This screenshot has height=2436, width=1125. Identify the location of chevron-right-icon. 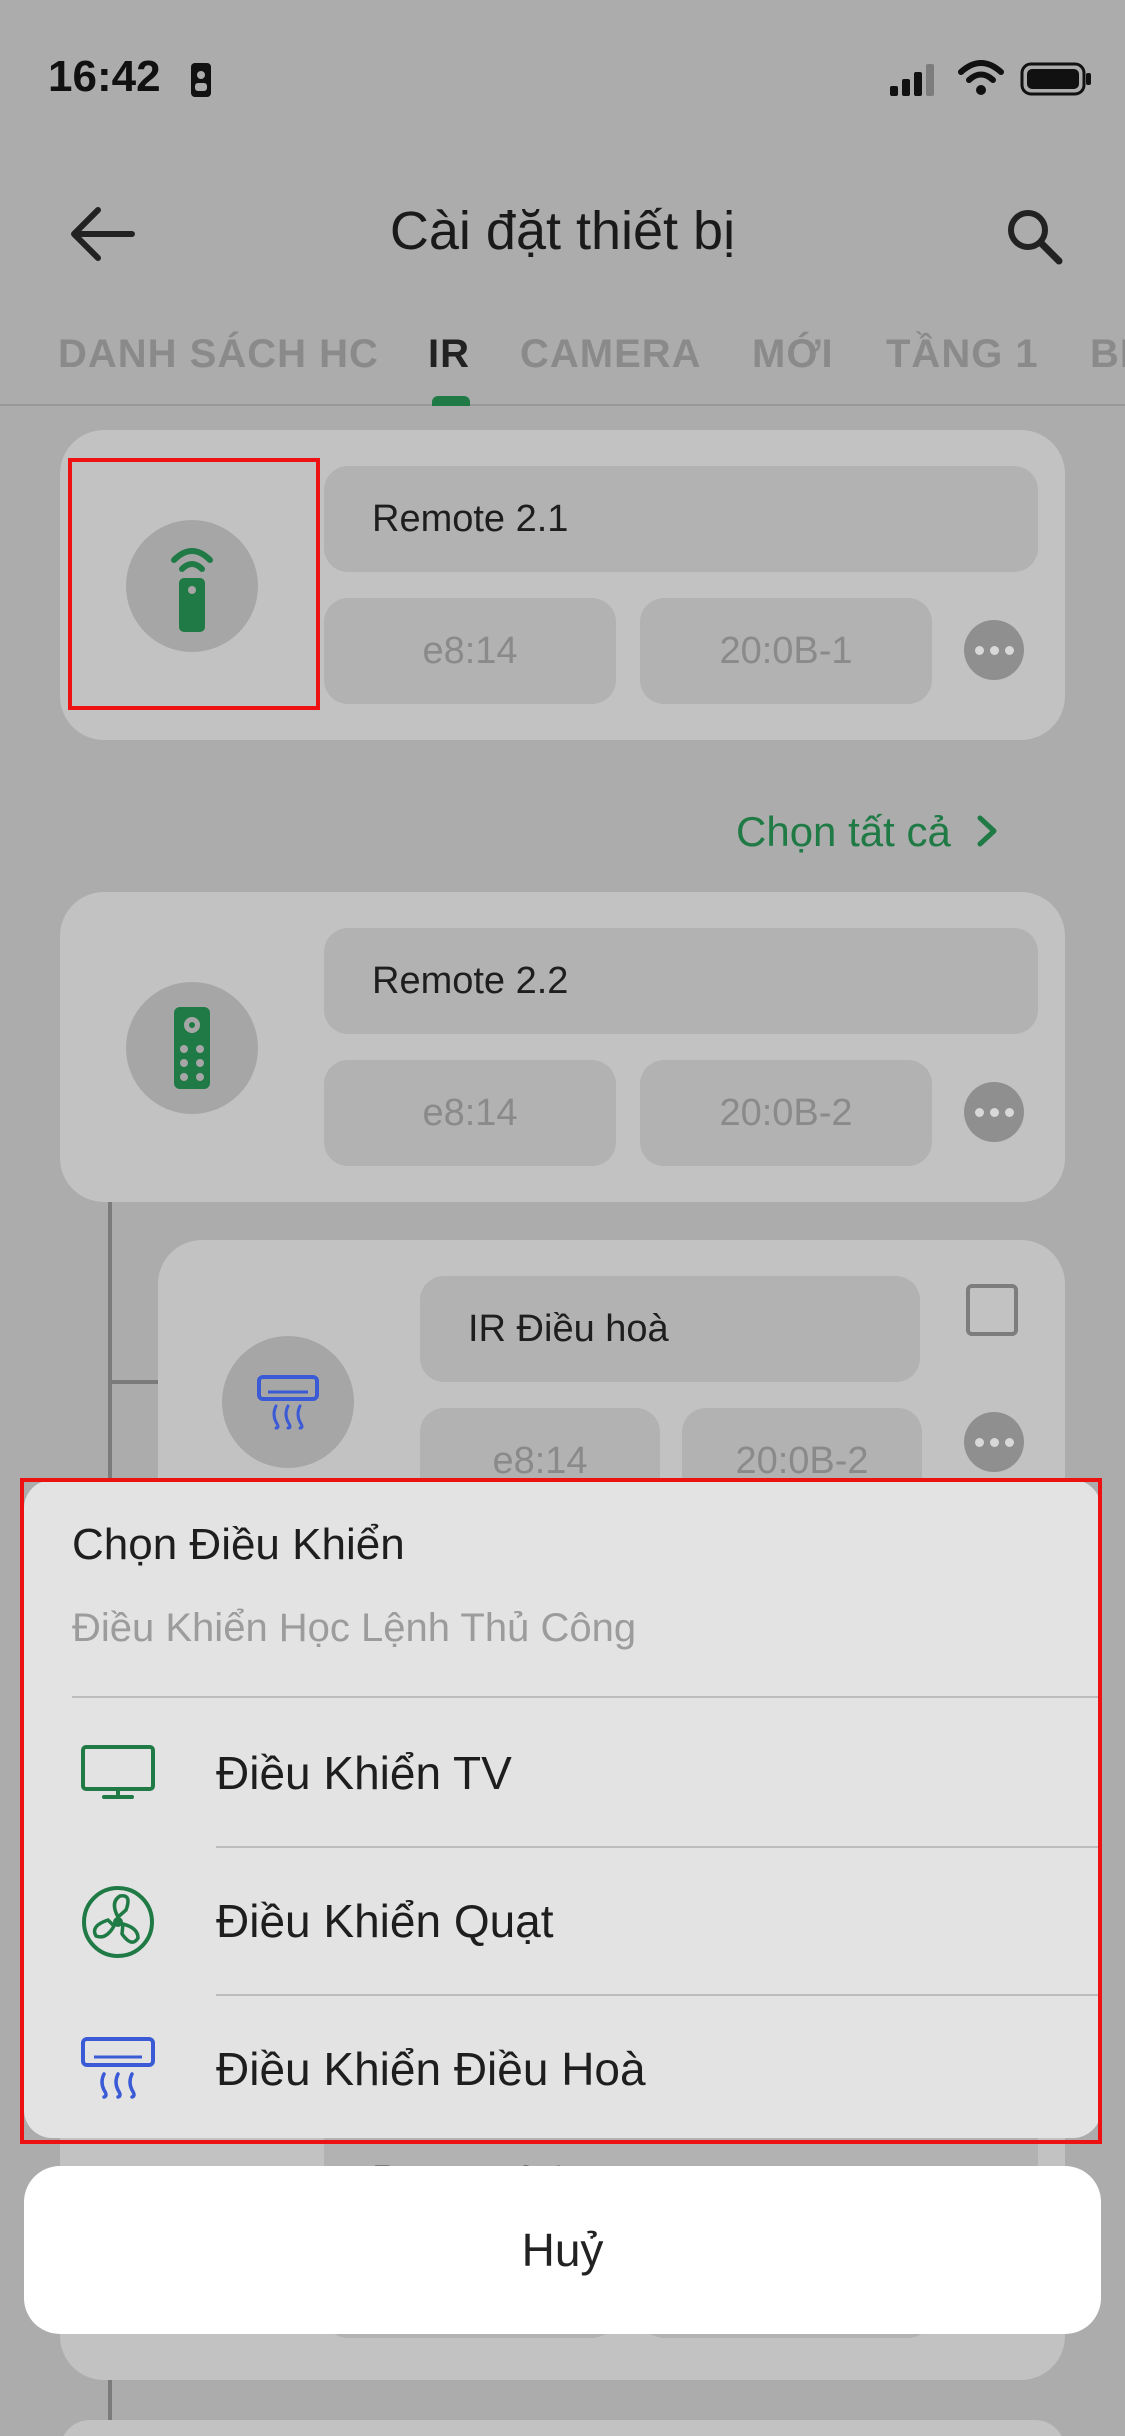
(987, 831).